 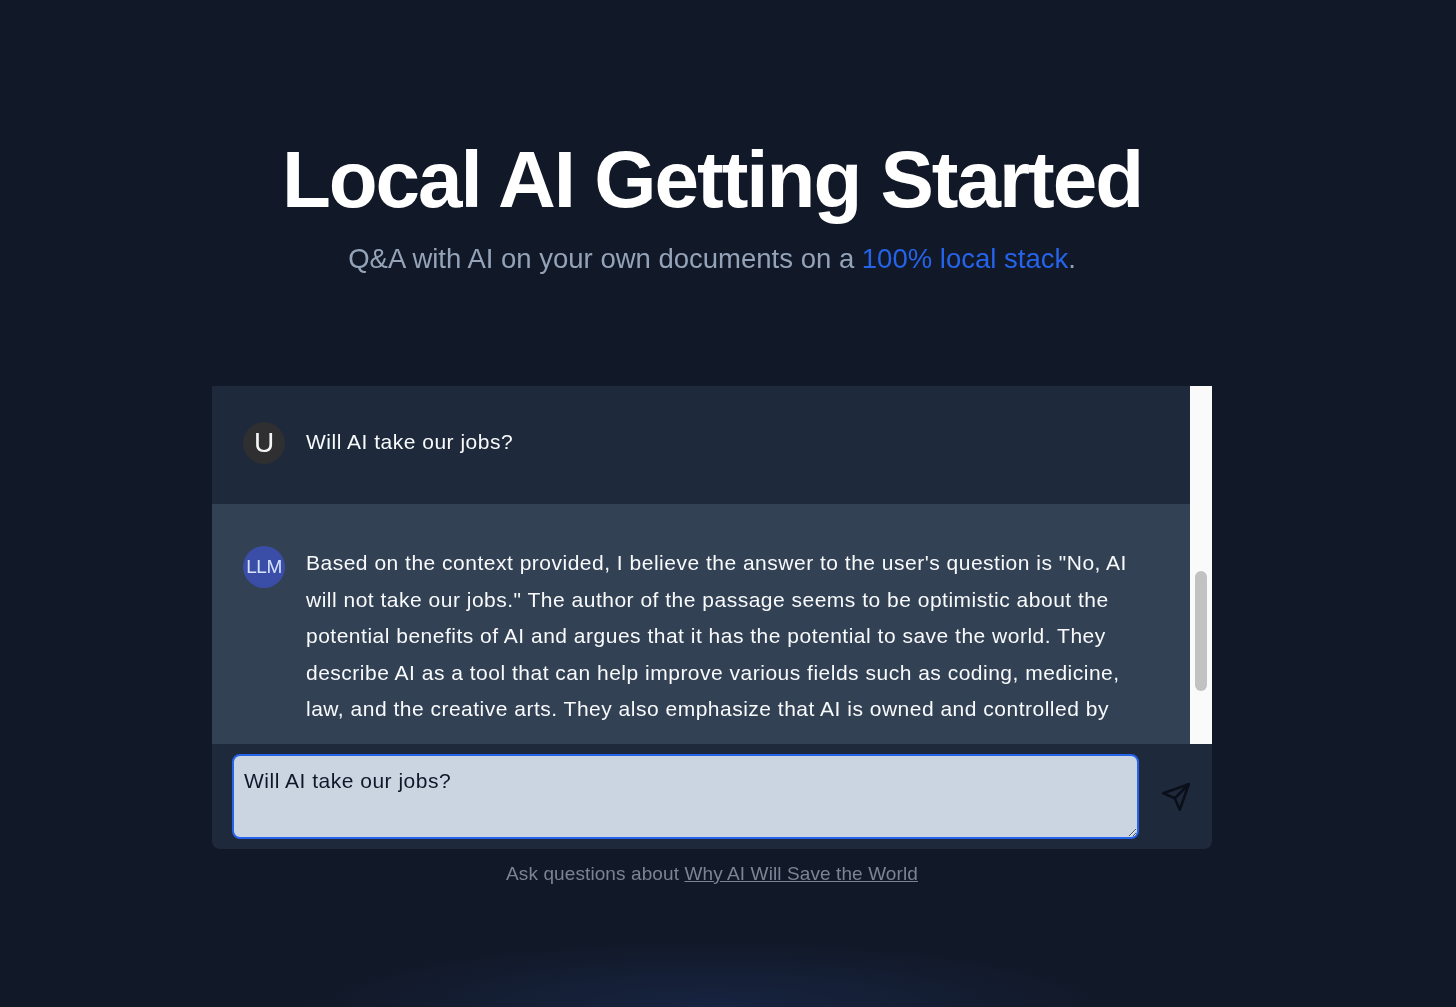 I want to click on link: 100% local stack, so click(x=965, y=258).